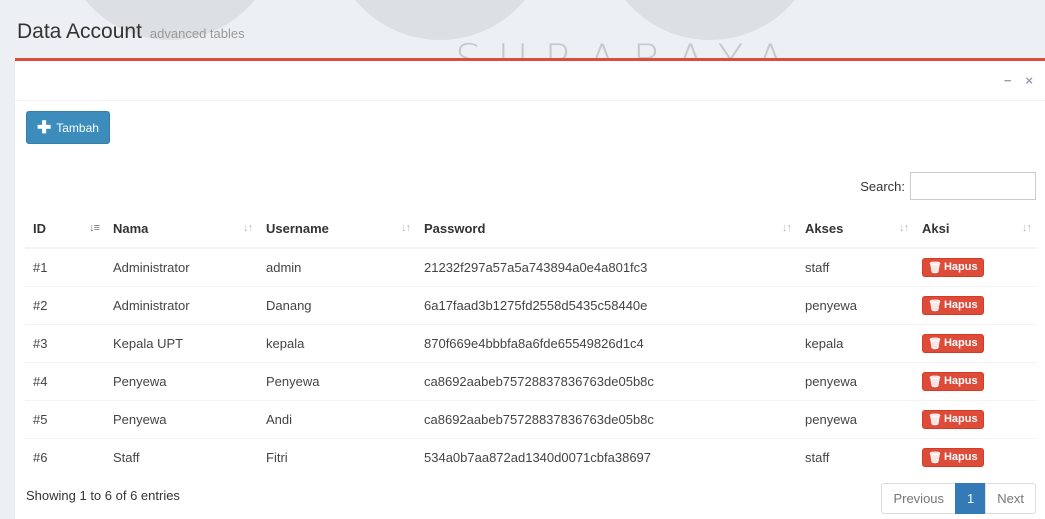  Describe the element at coordinates (65, 418) in the screenshot. I see `cell-id: #5` at that location.